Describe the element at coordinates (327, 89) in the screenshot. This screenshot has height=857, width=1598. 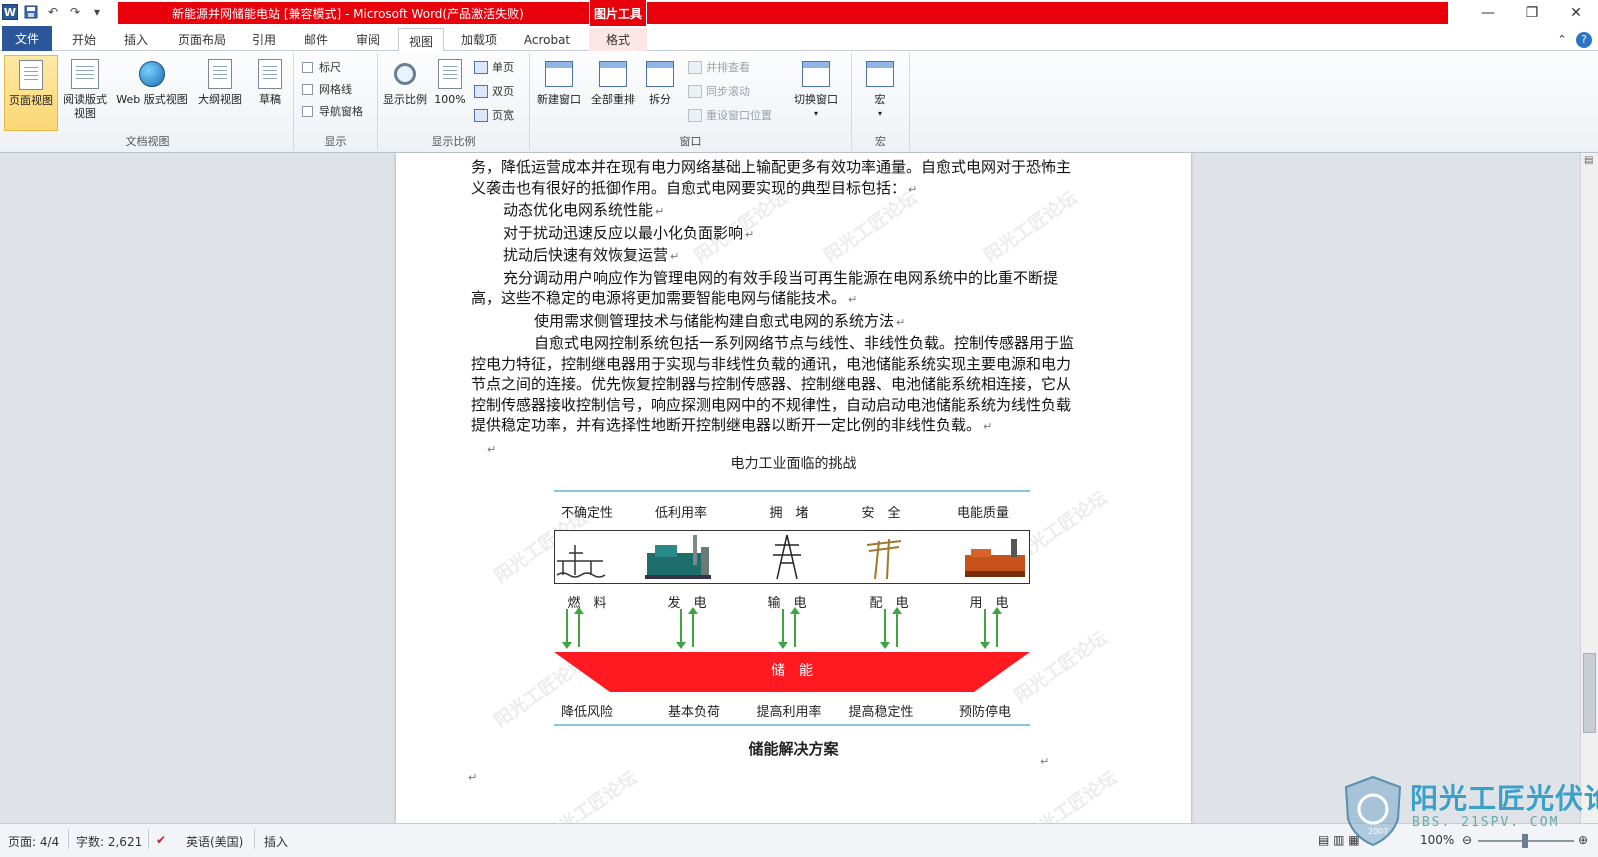
I see `gridlines-checkbox: 网格线` at that location.